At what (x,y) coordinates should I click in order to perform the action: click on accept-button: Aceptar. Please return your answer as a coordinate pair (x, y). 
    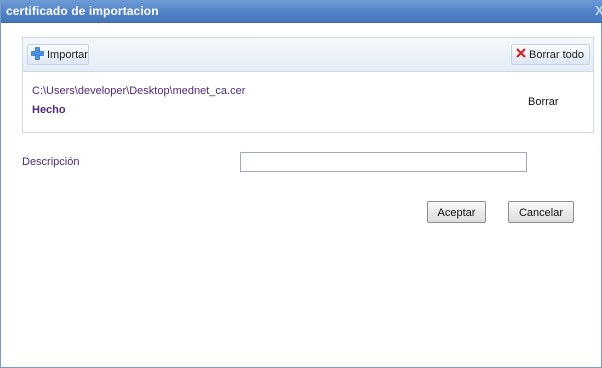
    Looking at the image, I should click on (456, 212).